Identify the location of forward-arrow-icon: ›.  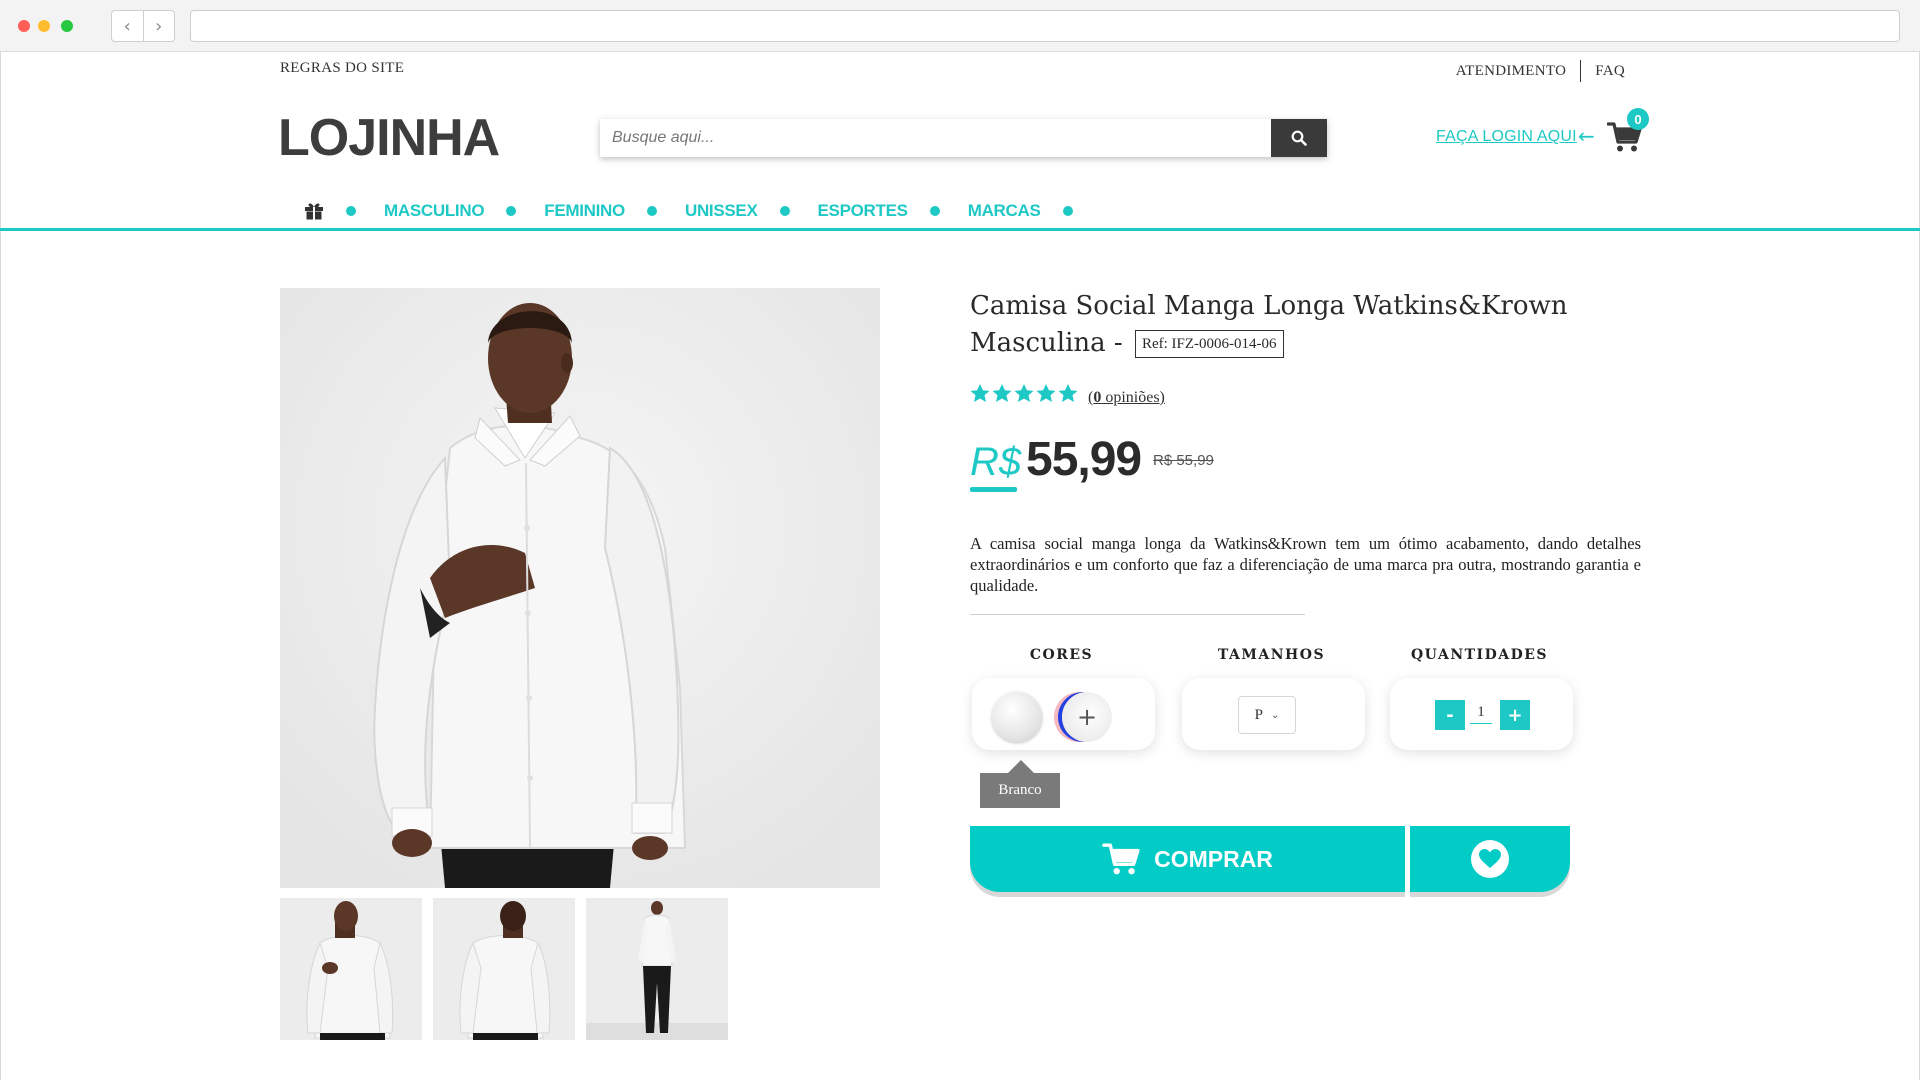
(159, 26).